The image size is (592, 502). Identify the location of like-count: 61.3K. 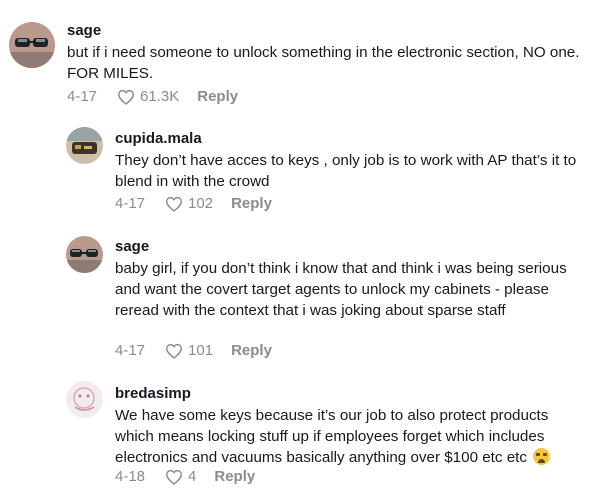
(160, 96).